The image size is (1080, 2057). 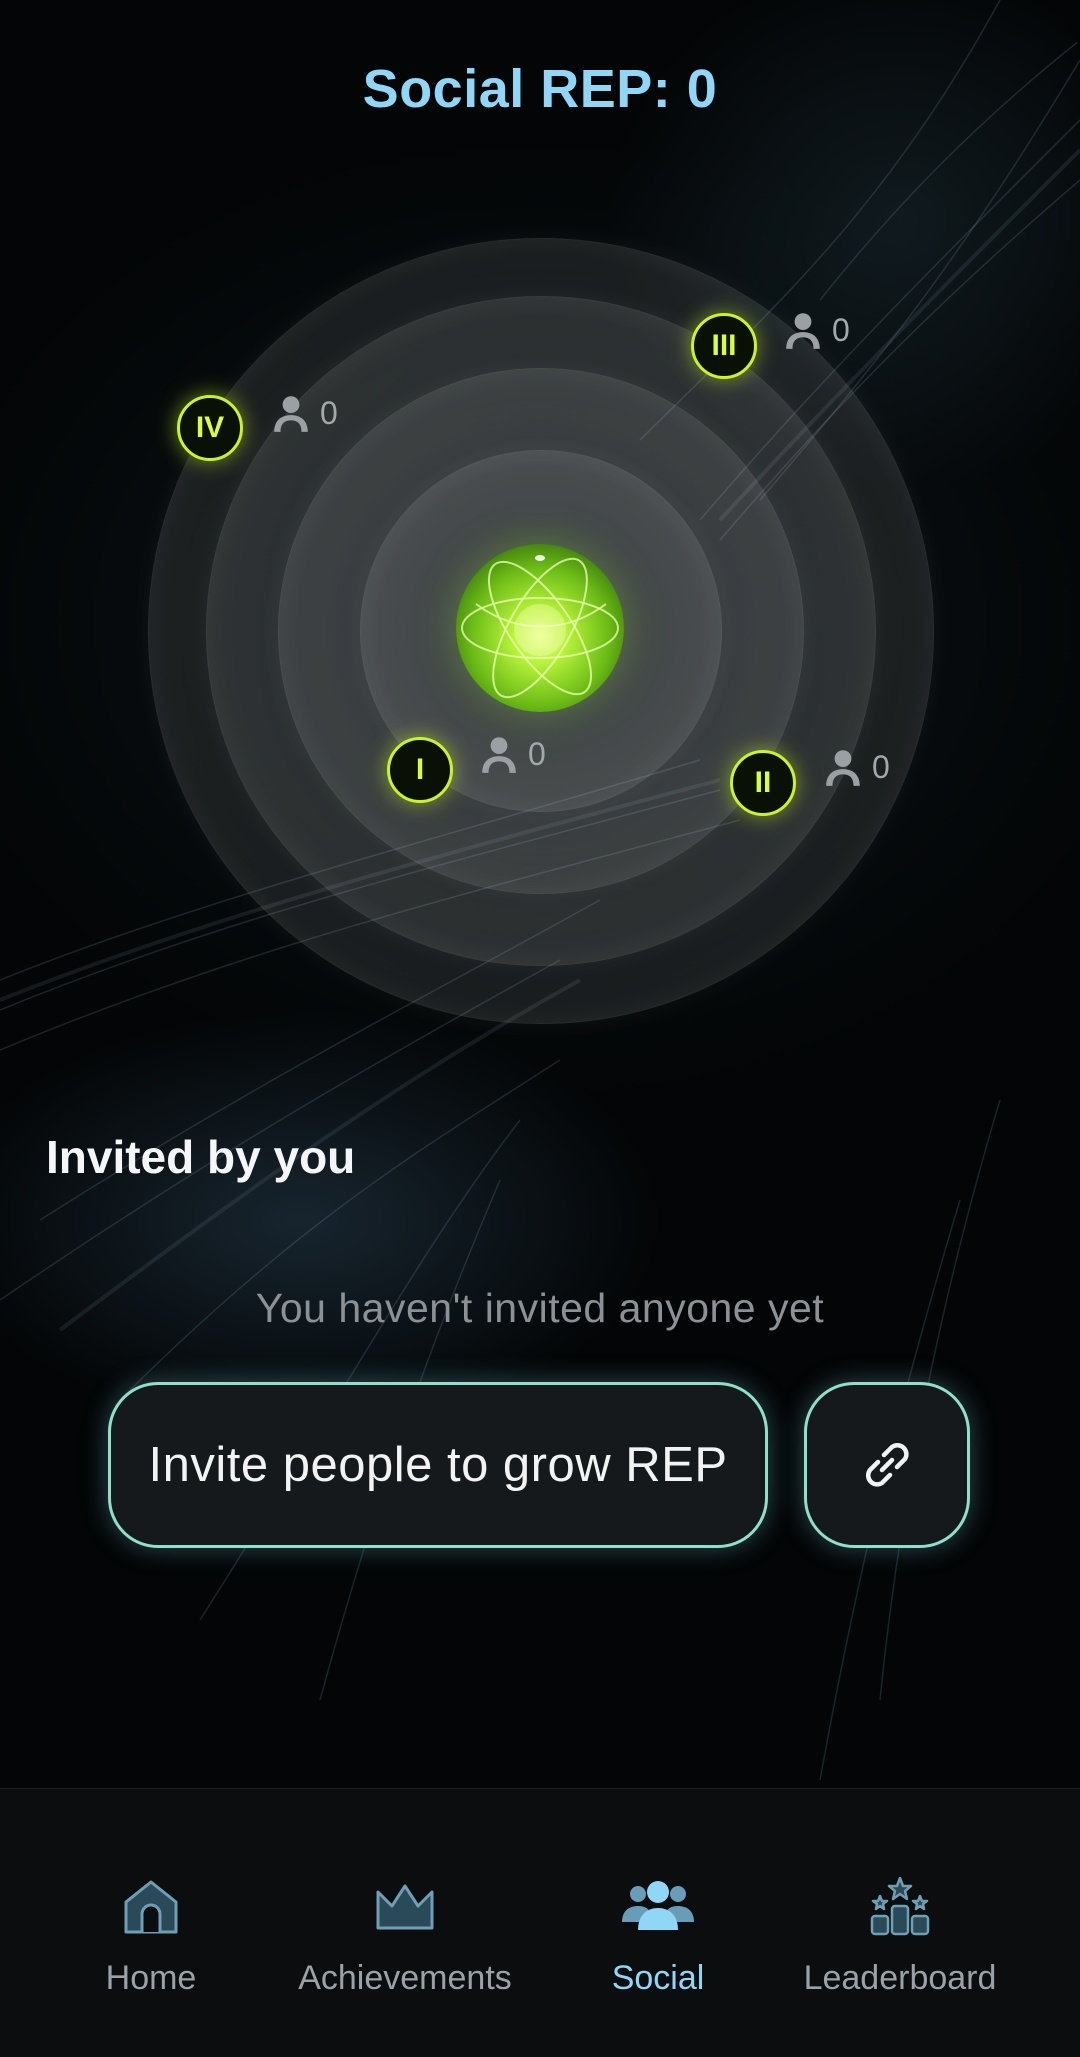 What do you see at coordinates (658, 1905) in the screenshot?
I see `people-icon` at bounding box center [658, 1905].